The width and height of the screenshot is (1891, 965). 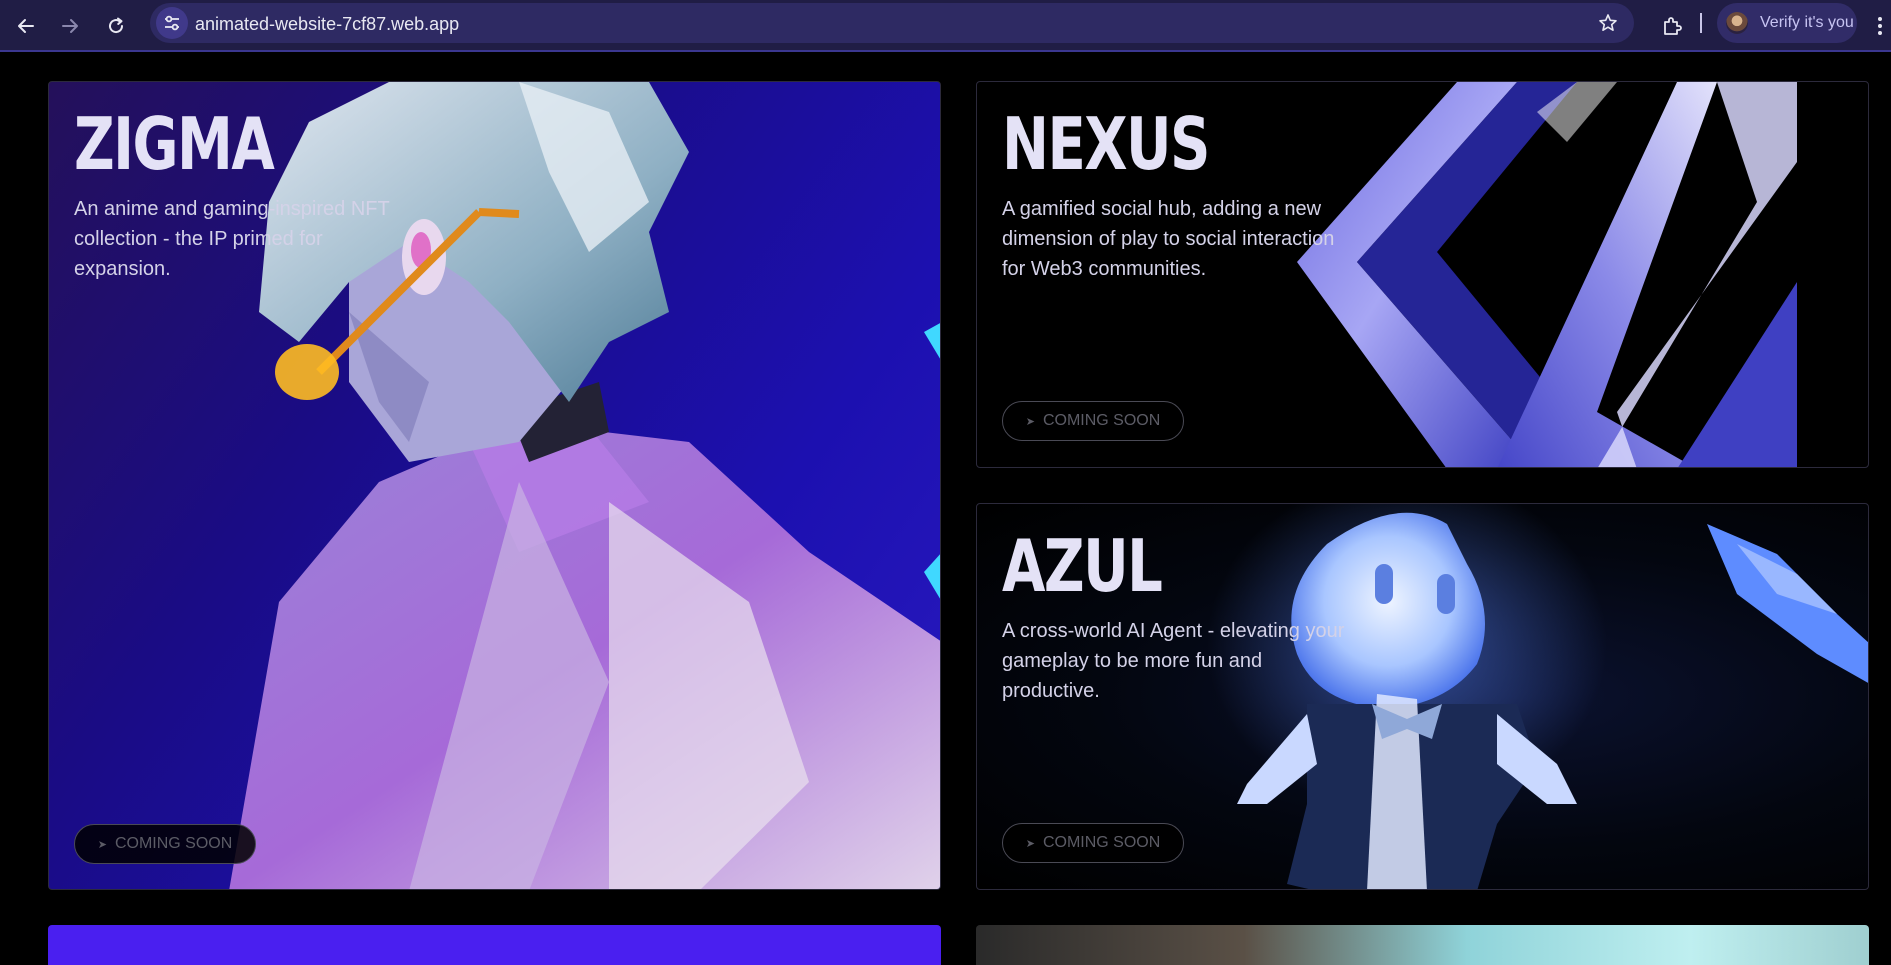 What do you see at coordinates (1422, 945) in the screenshot?
I see `next-card-artwork` at bounding box center [1422, 945].